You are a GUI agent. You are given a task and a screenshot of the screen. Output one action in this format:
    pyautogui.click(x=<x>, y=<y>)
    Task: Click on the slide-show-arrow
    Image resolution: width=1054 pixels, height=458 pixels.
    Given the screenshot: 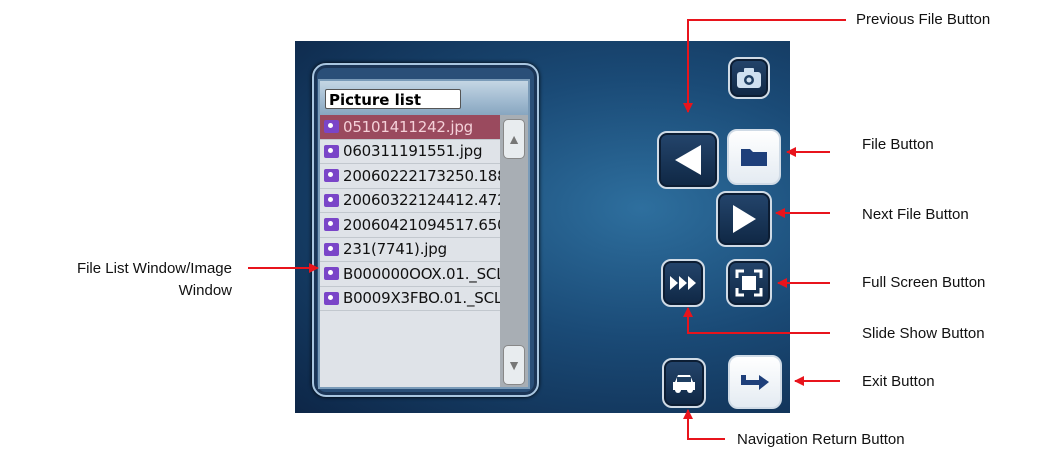 What is the action you would take?
    pyautogui.click(x=756, y=320)
    